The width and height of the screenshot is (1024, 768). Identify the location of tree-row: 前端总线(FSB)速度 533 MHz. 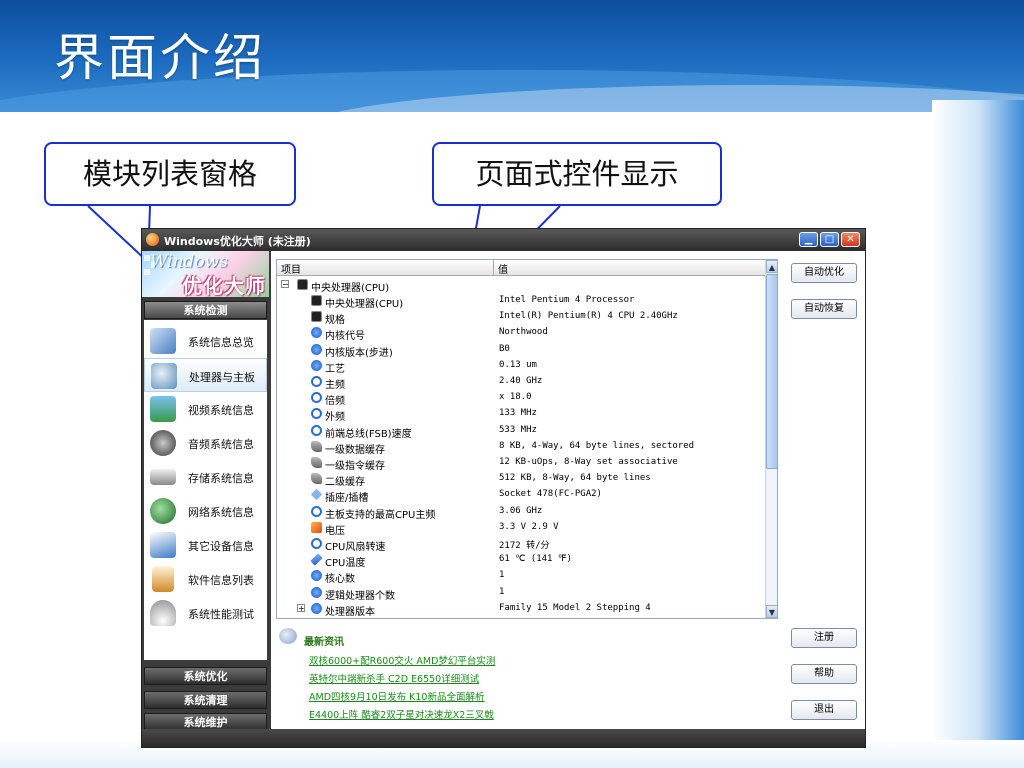
(521, 431).